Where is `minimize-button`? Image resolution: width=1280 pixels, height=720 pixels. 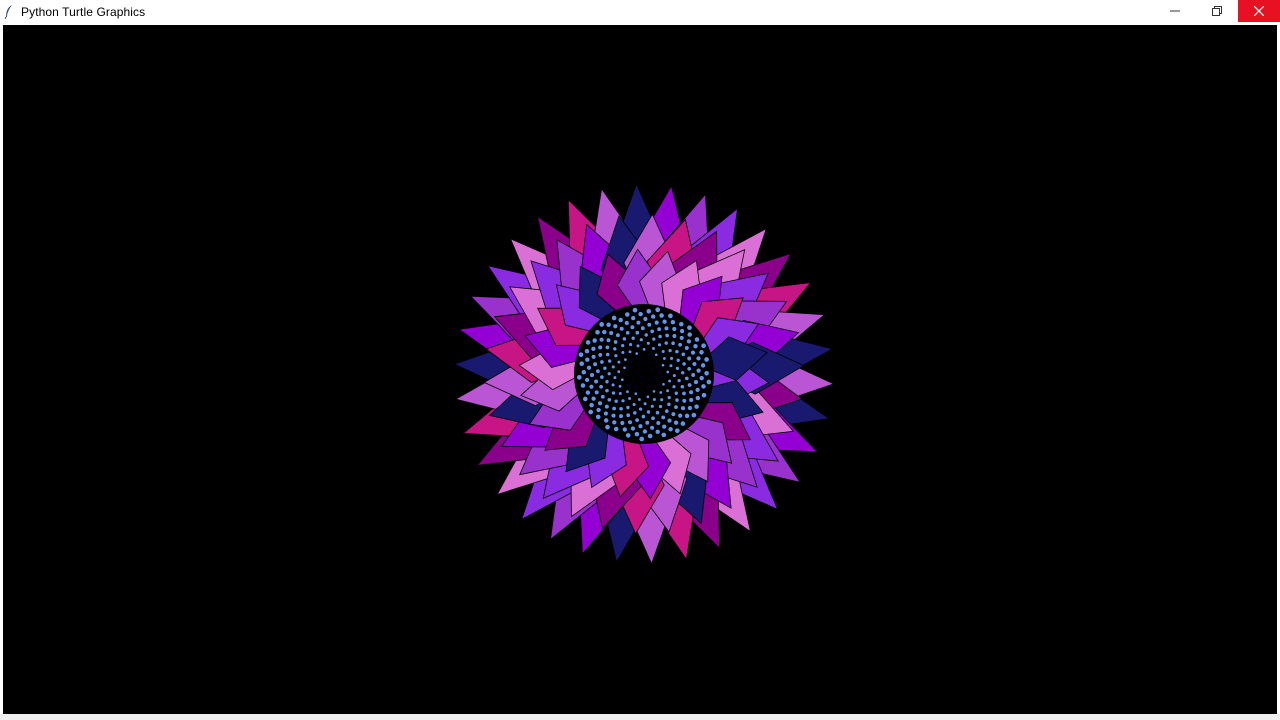 minimize-button is located at coordinates (1175, 11).